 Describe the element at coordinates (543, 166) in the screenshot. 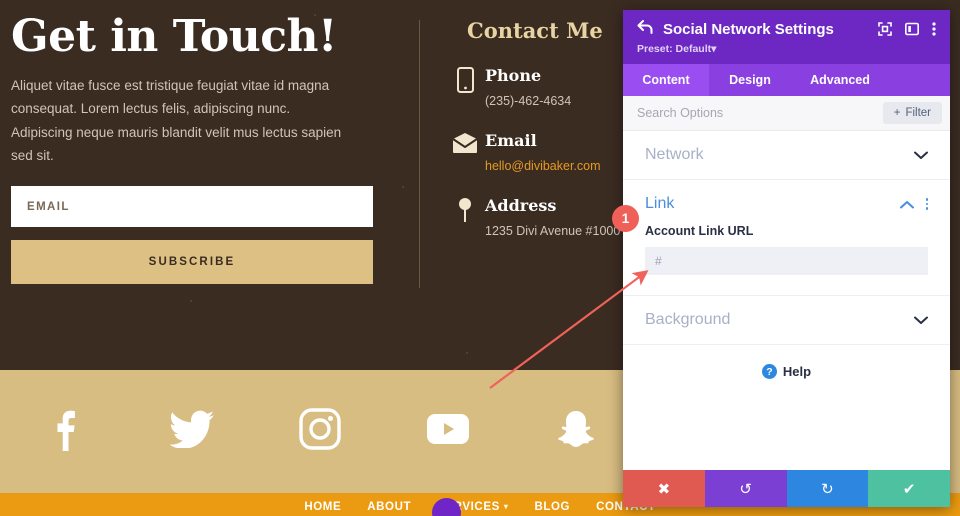

I see `contact-value-link: hello@divibaker.com` at that location.